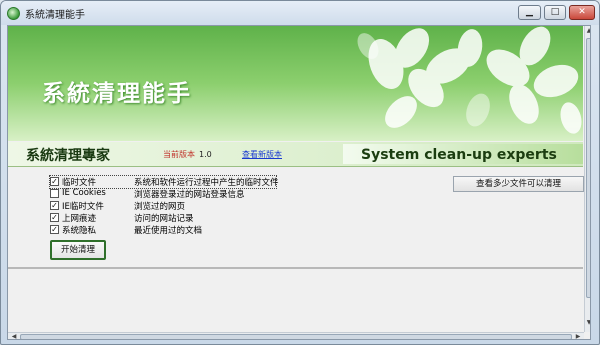 The width and height of the screenshot is (600, 345). I want to click on scan-button: 查看多少文件可以清理, so click(518, 184).